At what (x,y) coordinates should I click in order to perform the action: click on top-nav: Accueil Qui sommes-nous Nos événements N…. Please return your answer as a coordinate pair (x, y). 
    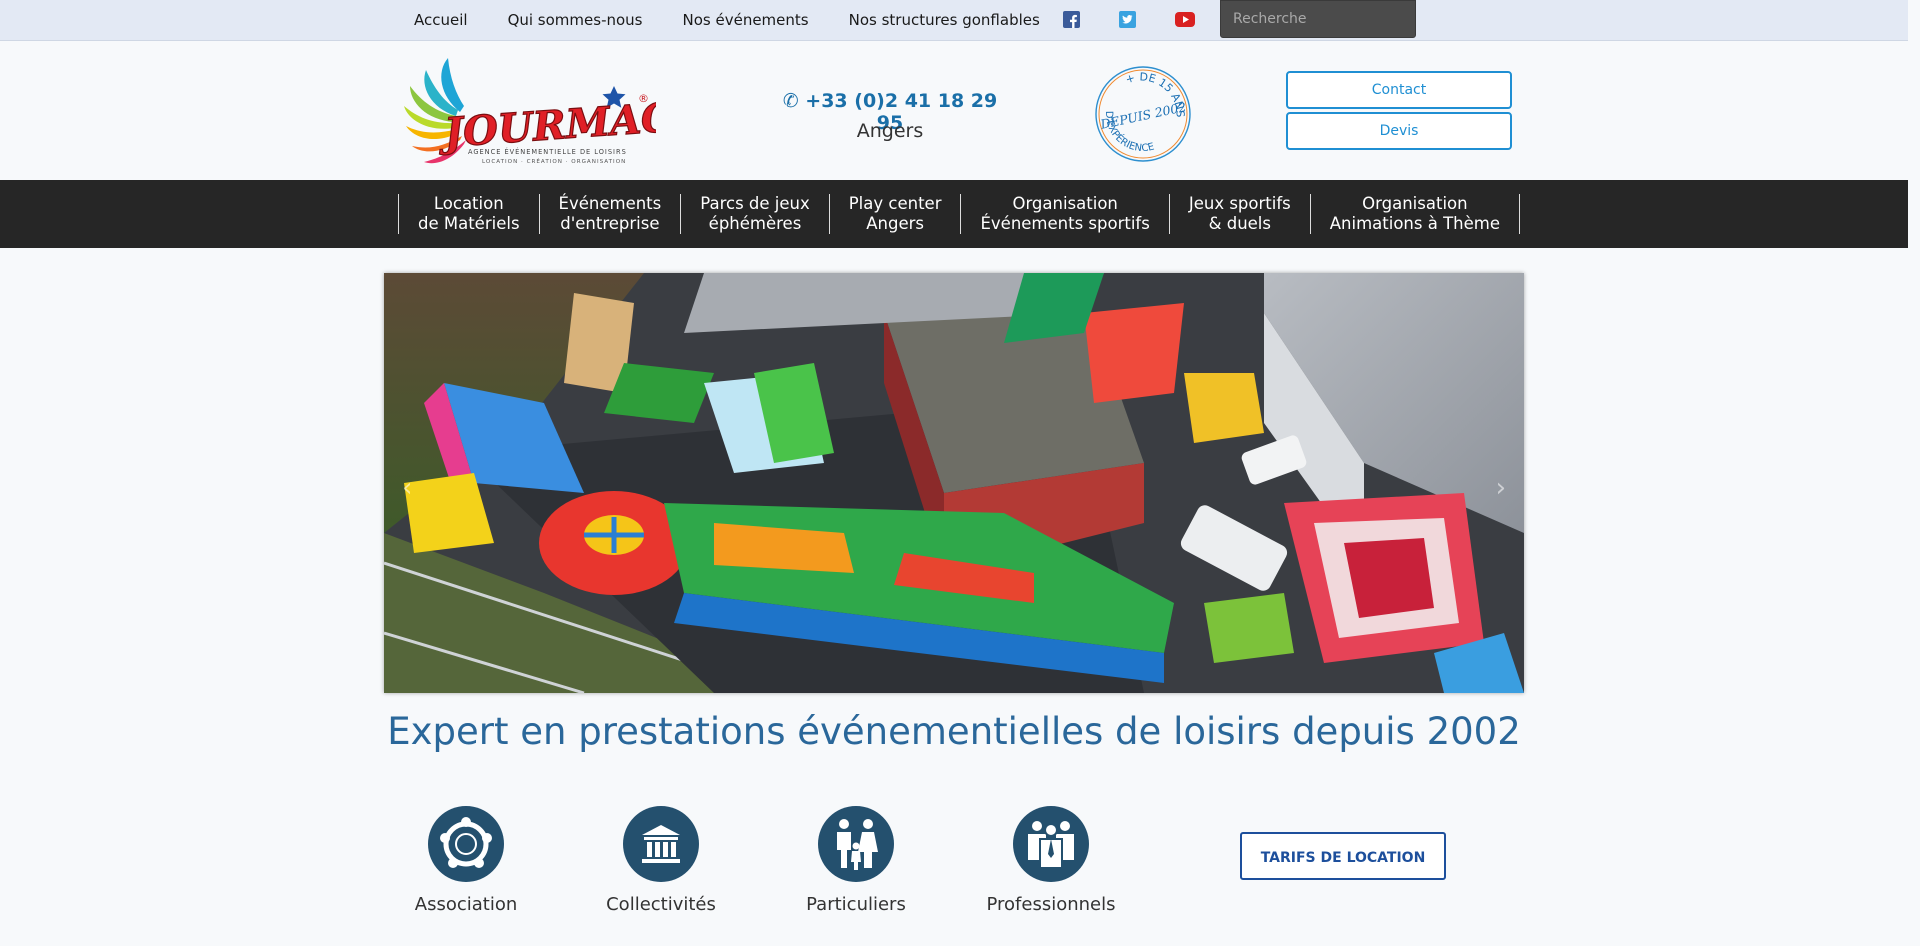
    Looking at the image, I should click on (747, 20).